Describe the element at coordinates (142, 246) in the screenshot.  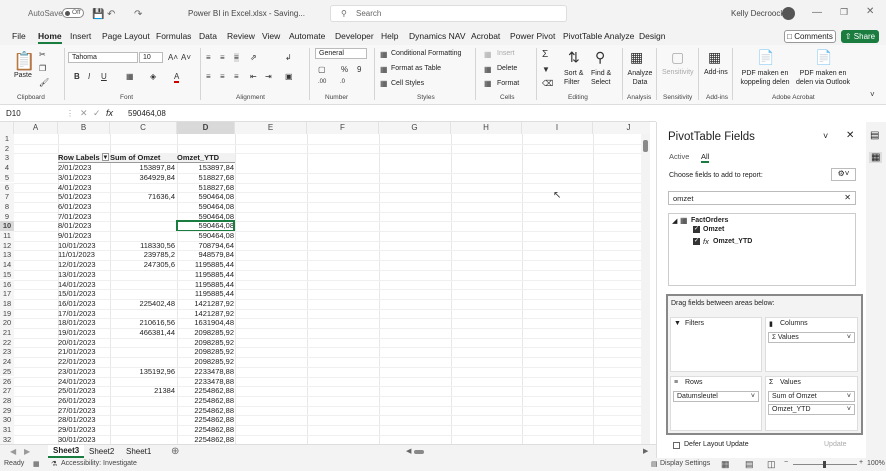
I see `sum-of-omzet-cell: 118330,56` at that location.